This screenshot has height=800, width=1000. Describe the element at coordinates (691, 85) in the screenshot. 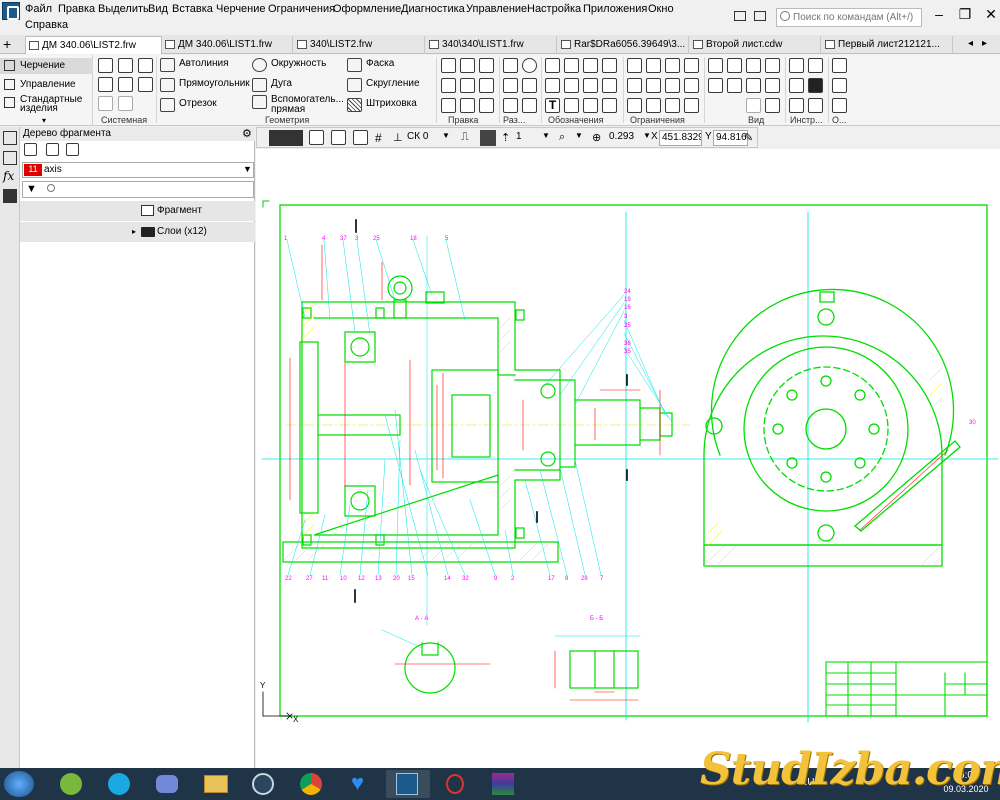

I see `concentric-icon` at that location.